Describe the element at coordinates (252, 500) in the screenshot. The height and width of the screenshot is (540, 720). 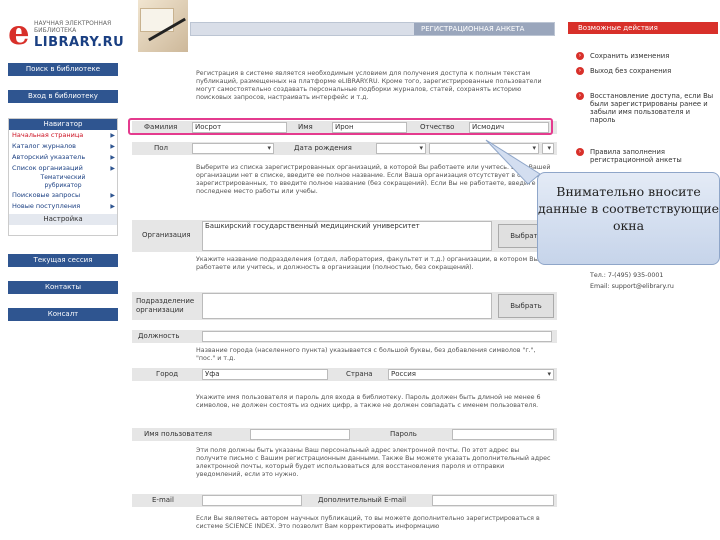
I see `email-input` at that location.